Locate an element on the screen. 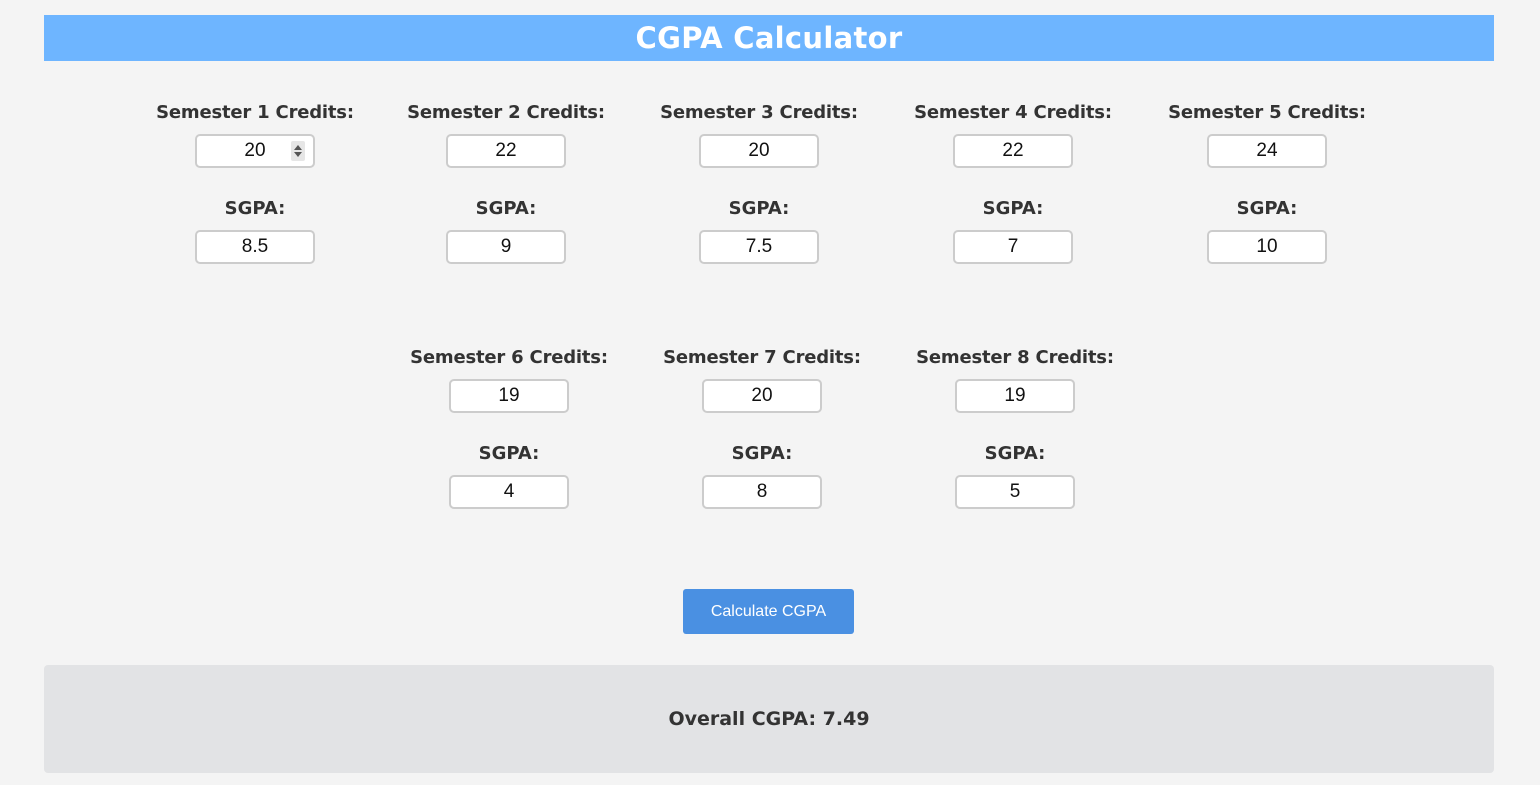 This screenshot has width=1540, height=785. semester-7-sgpa-input: 8 is located at coordinates (762, 492).